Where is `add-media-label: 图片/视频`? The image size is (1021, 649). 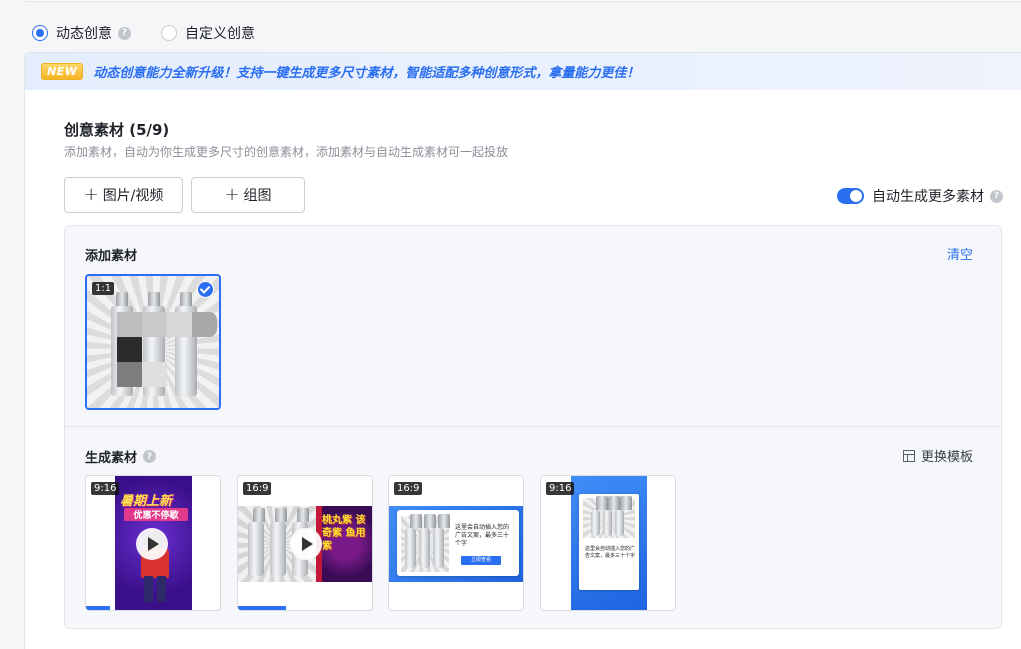 add-media-label: 图片/视频 is located at coordinates (133, 196).